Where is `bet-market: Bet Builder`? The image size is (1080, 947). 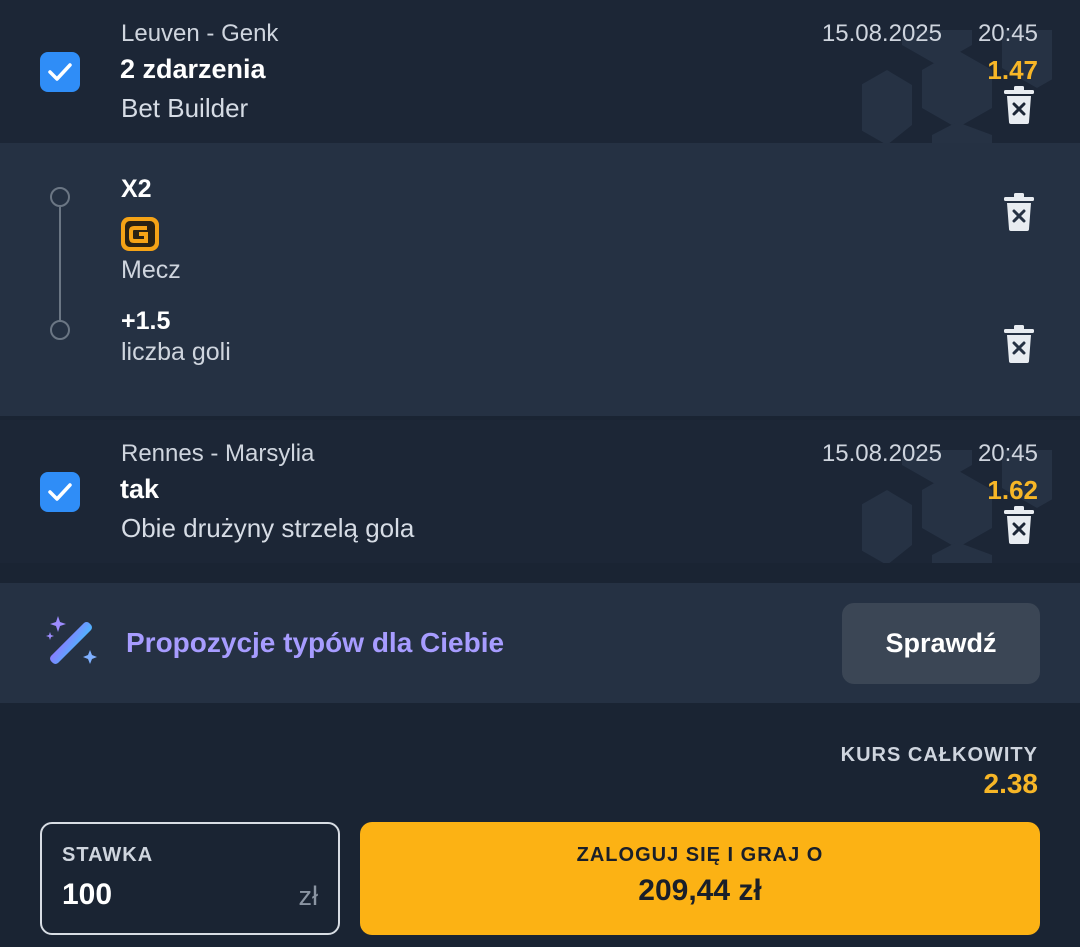
bet-market: Bet Builder is located at coordinates (185, 108).